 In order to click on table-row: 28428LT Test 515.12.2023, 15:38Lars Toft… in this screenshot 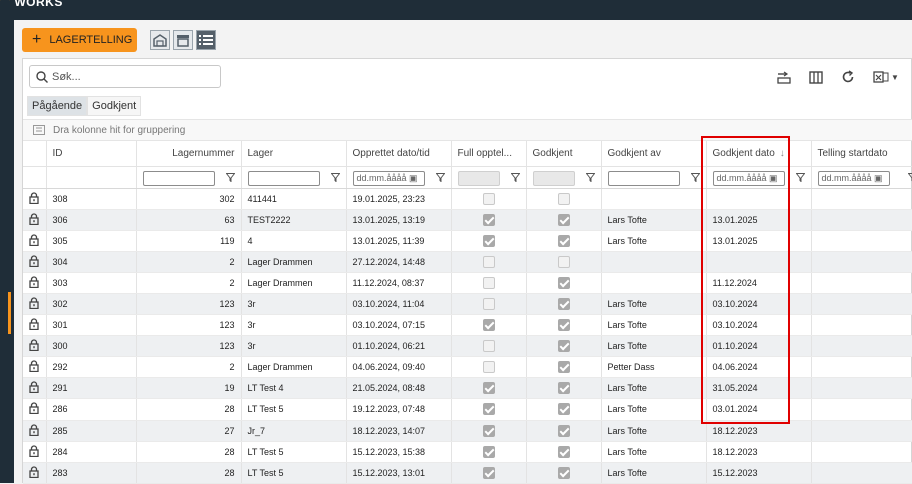, I will do `click(467, 451)`.